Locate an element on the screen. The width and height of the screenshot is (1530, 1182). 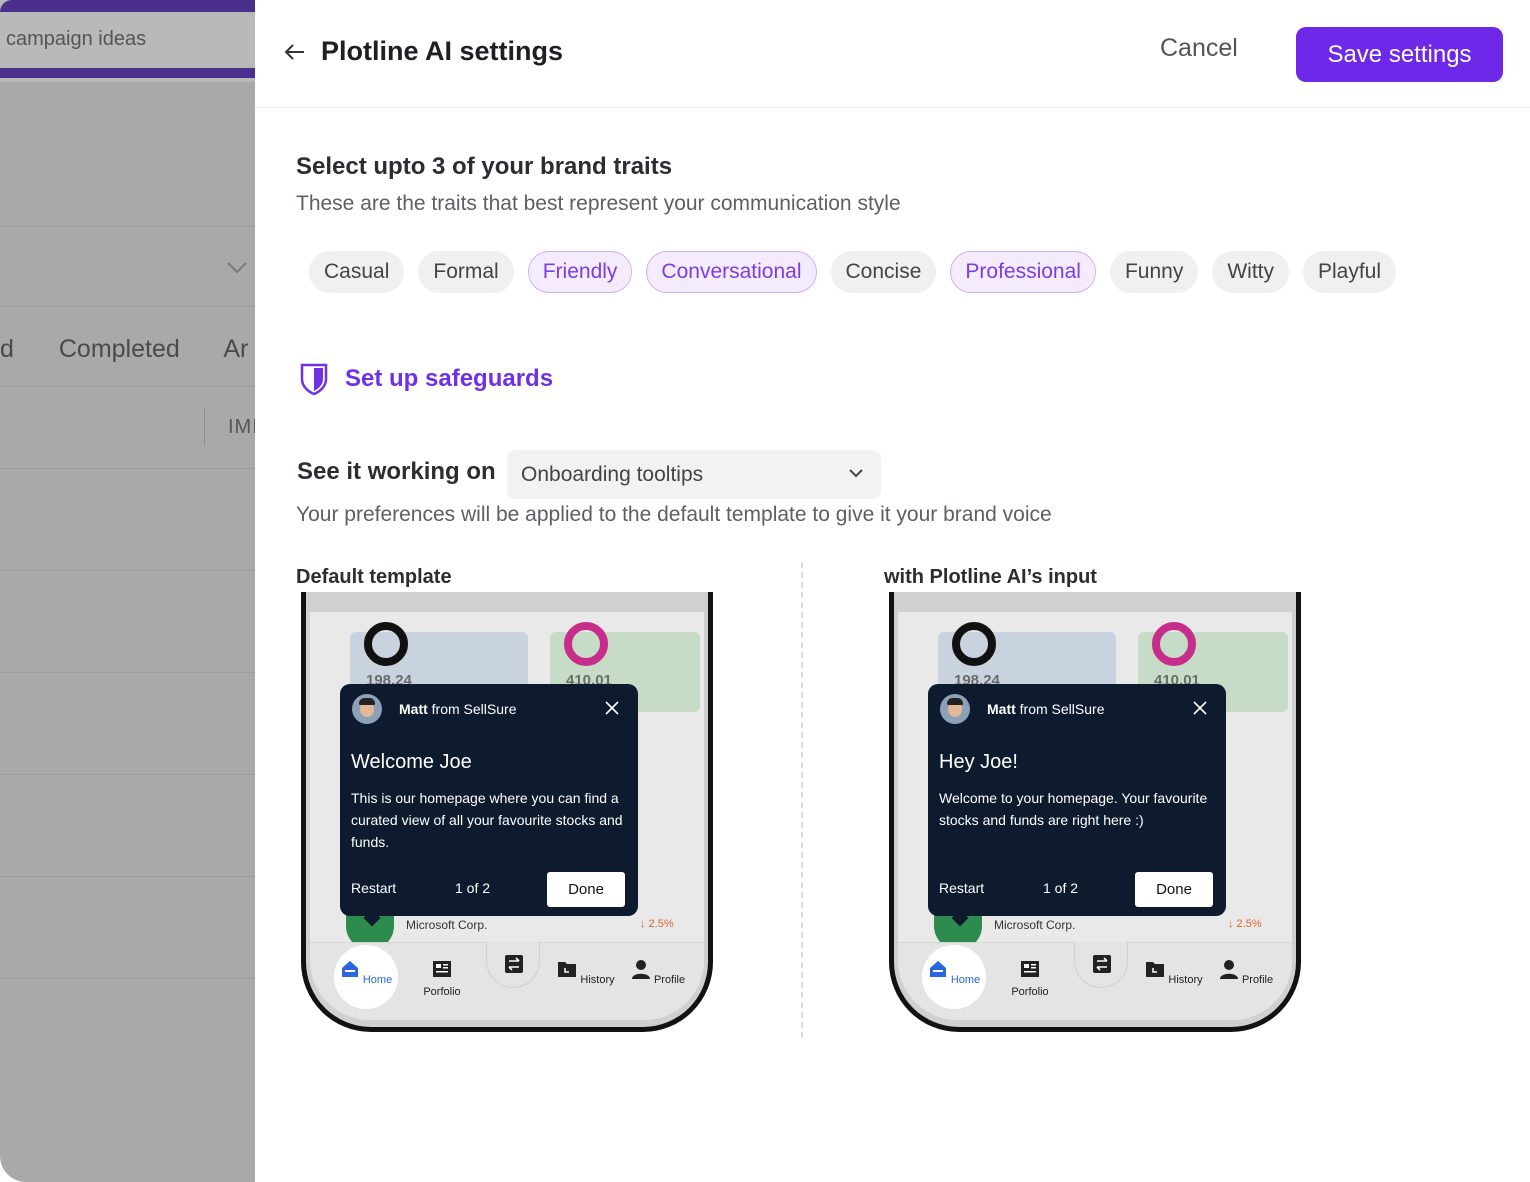
background-tab: Completed is located at coordinates (119, 349).